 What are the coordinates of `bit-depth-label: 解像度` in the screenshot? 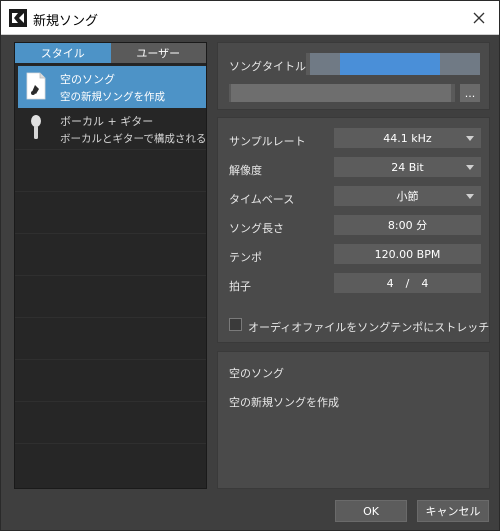 It's located at (245, 170).